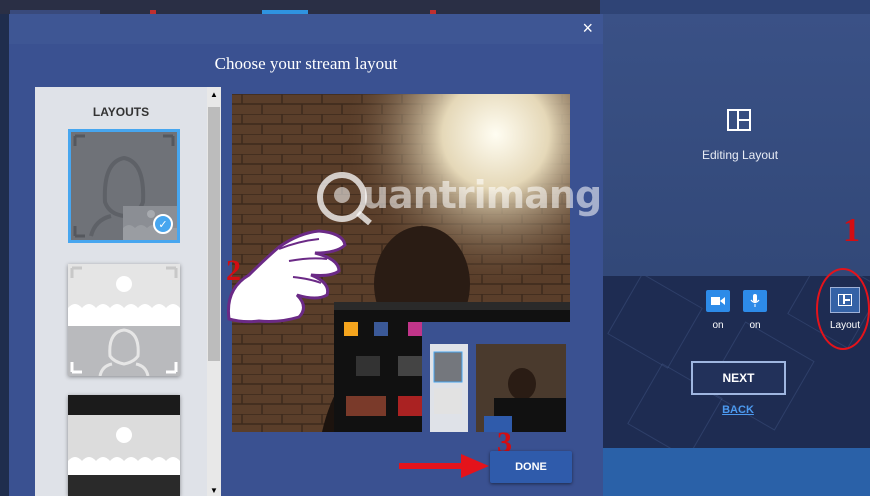 The image size is (870, 496). I want to click on close-icon: ×, so click(587, 28).